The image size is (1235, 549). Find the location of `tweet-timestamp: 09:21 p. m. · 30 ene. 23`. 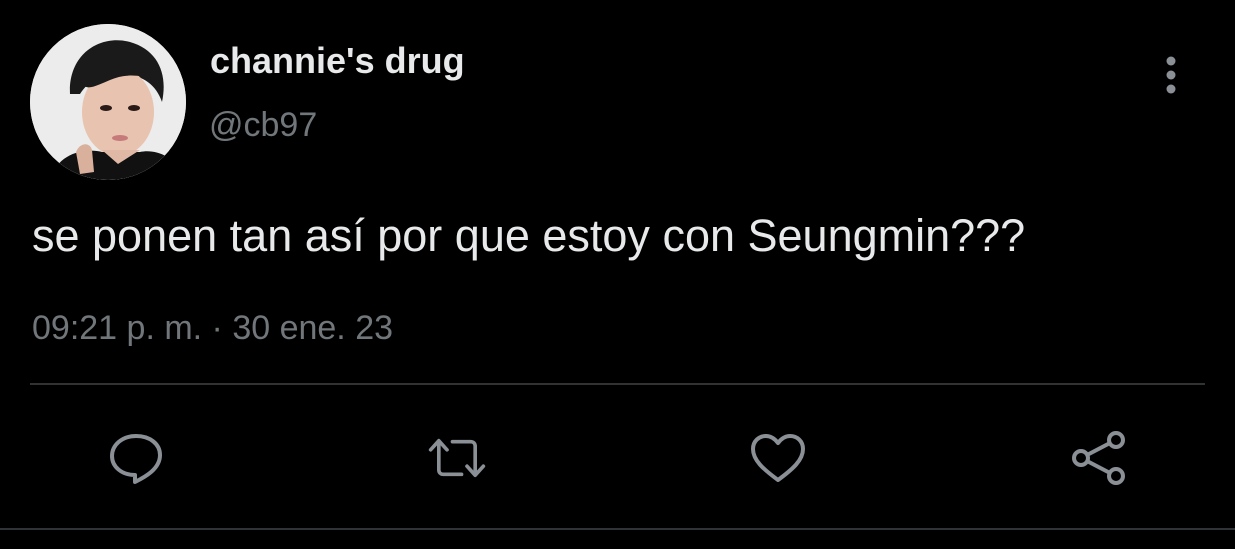

tweet-timestamp: 09:21 p. m. · 30 ene. 23 is located at coordinates (212, 328).